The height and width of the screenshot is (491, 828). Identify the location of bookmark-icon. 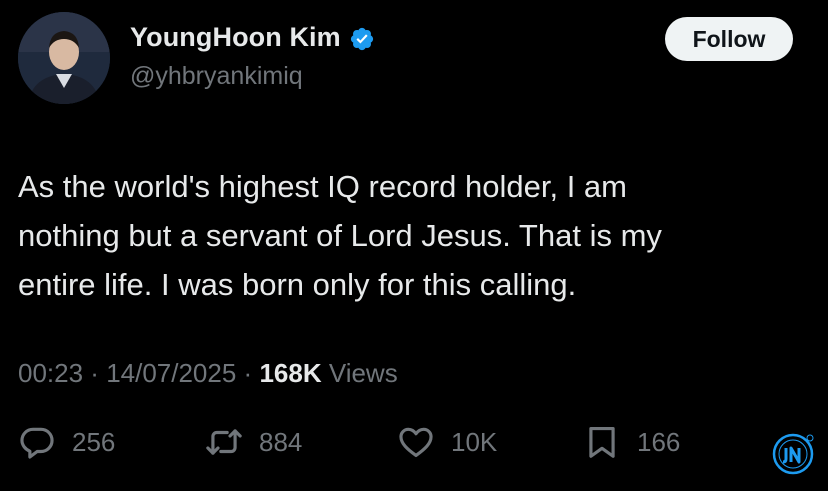
(602, 442).